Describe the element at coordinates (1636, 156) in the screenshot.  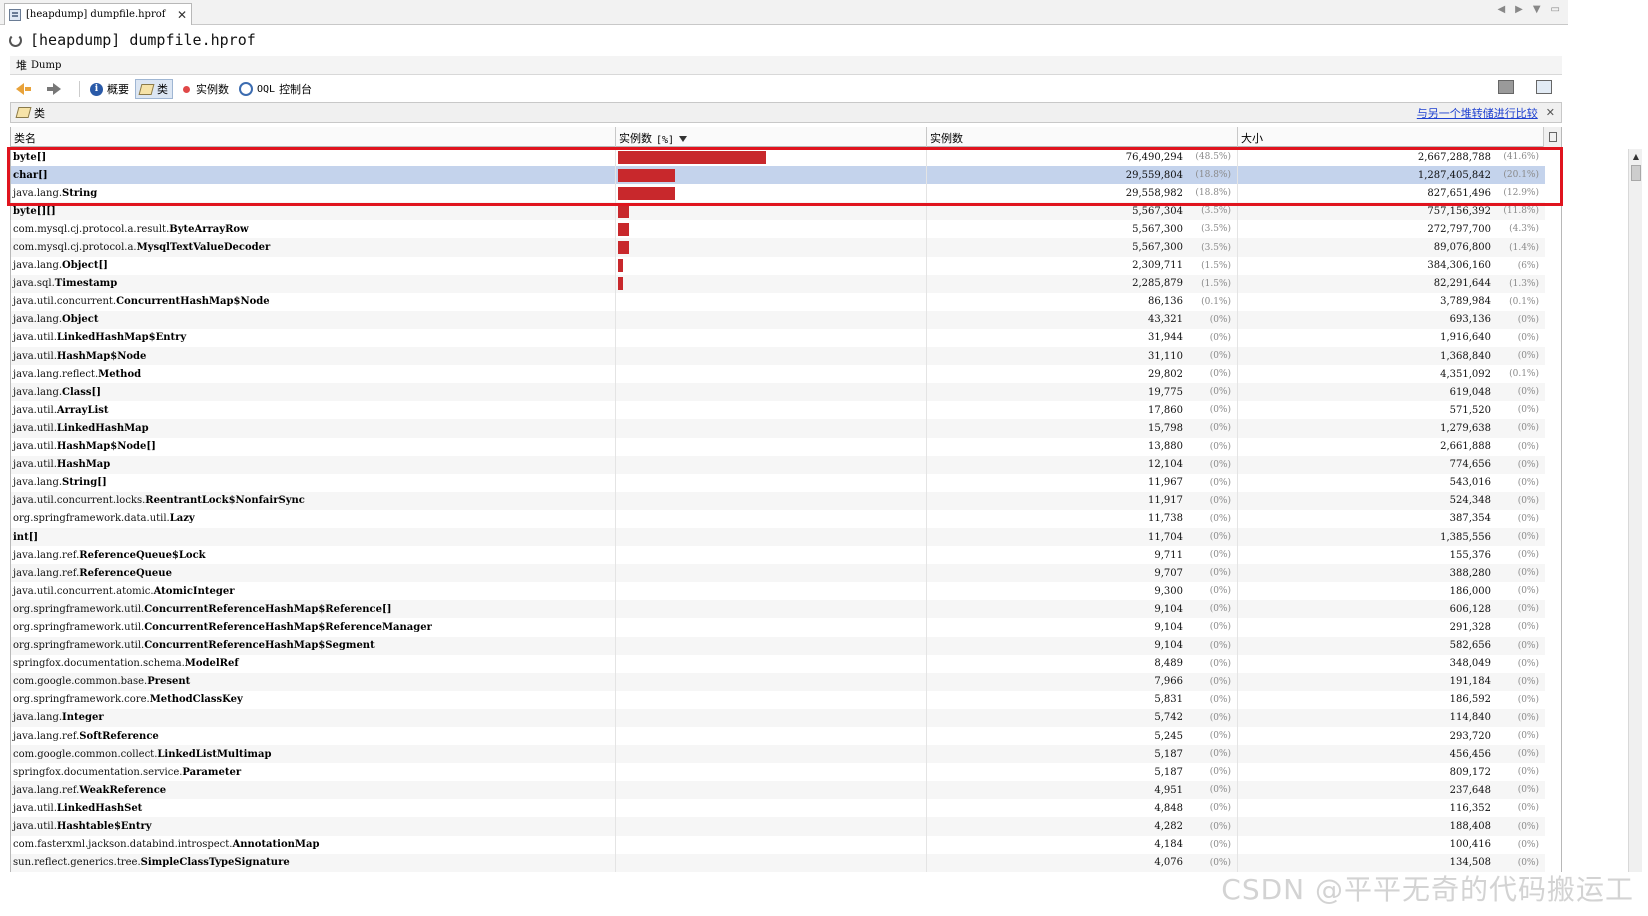
I see `scroll-up-icon: ▲` at that location.